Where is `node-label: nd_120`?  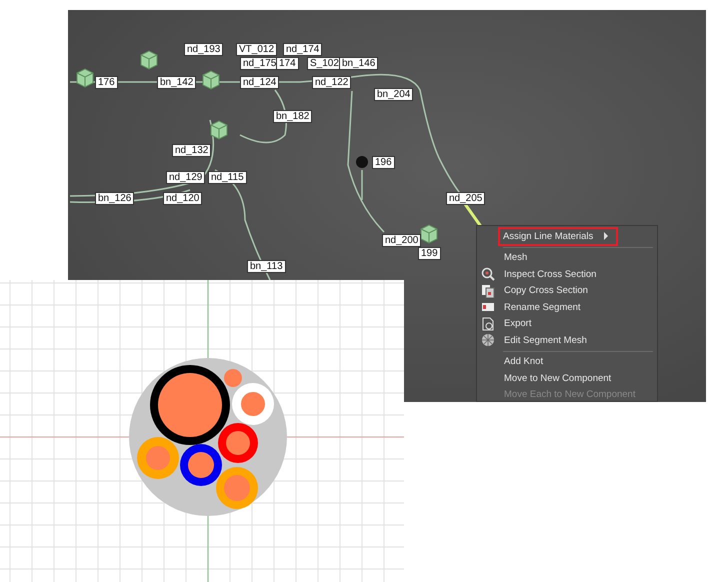
node-label: nd_120 is located at coordinates (182, 198).